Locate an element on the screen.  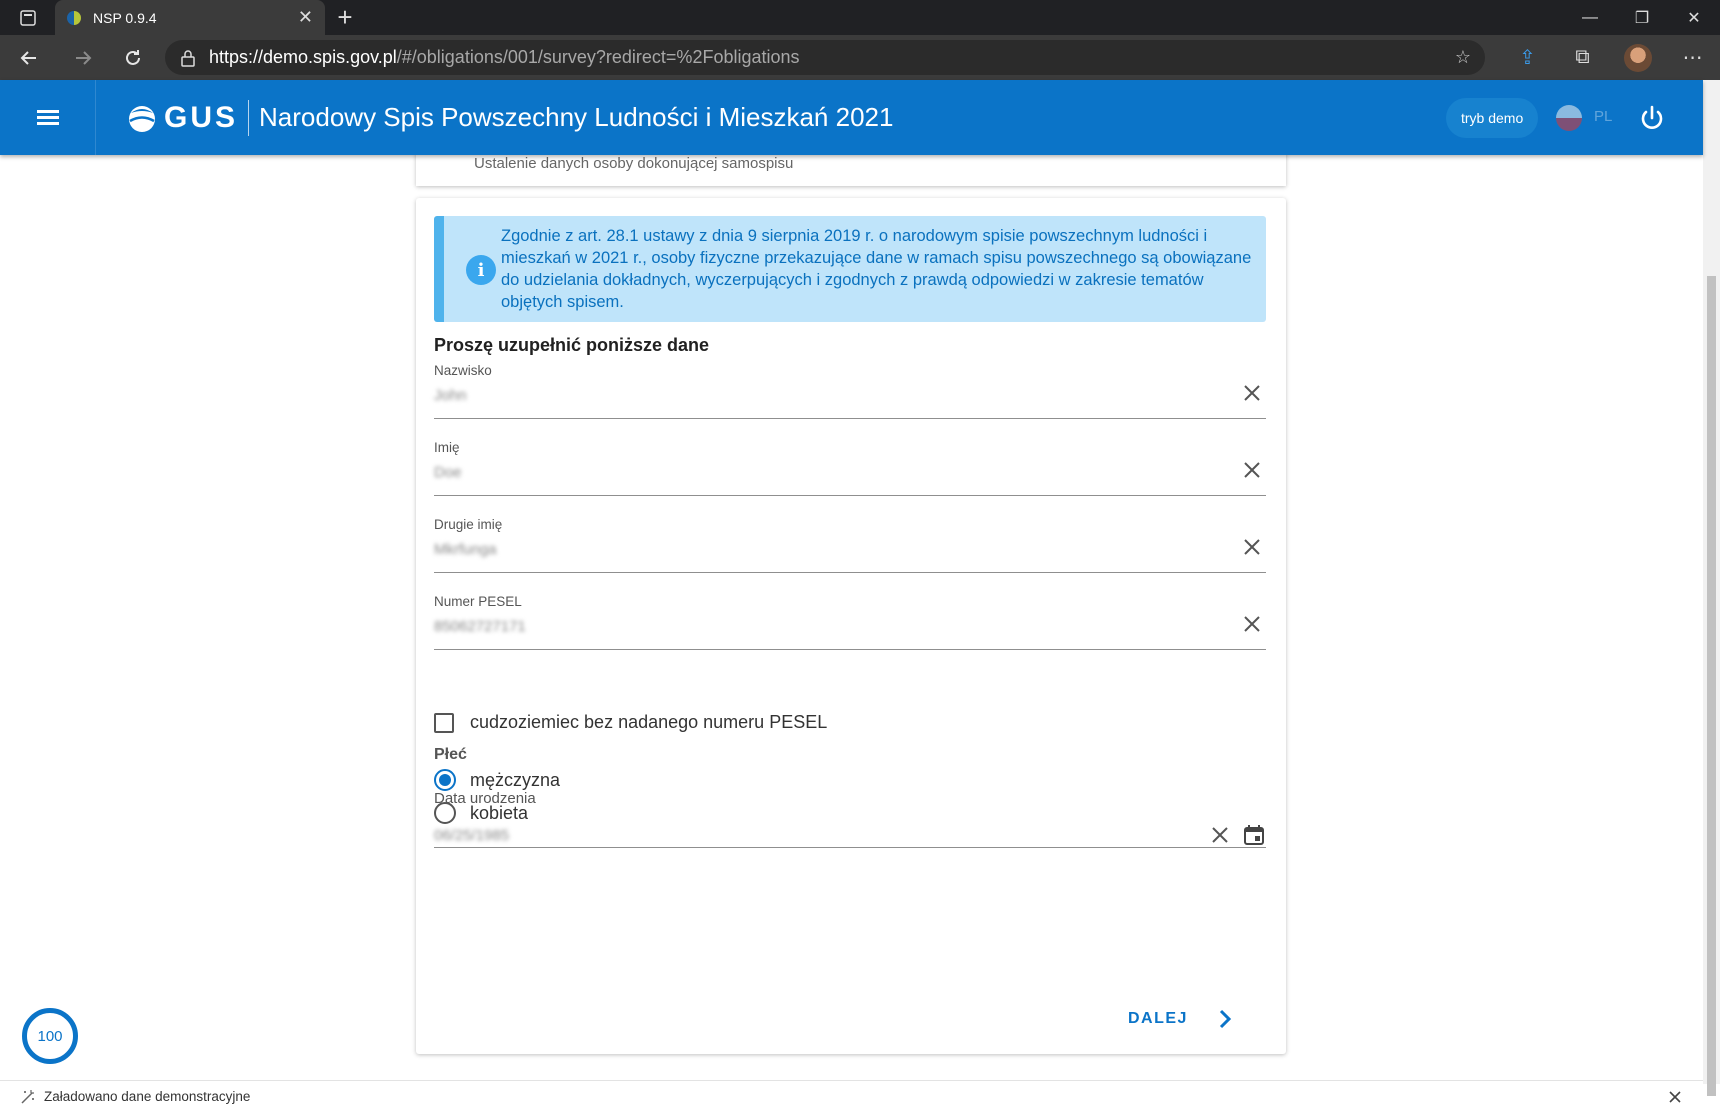
refresh-icon is located at coordinates (133, 57).